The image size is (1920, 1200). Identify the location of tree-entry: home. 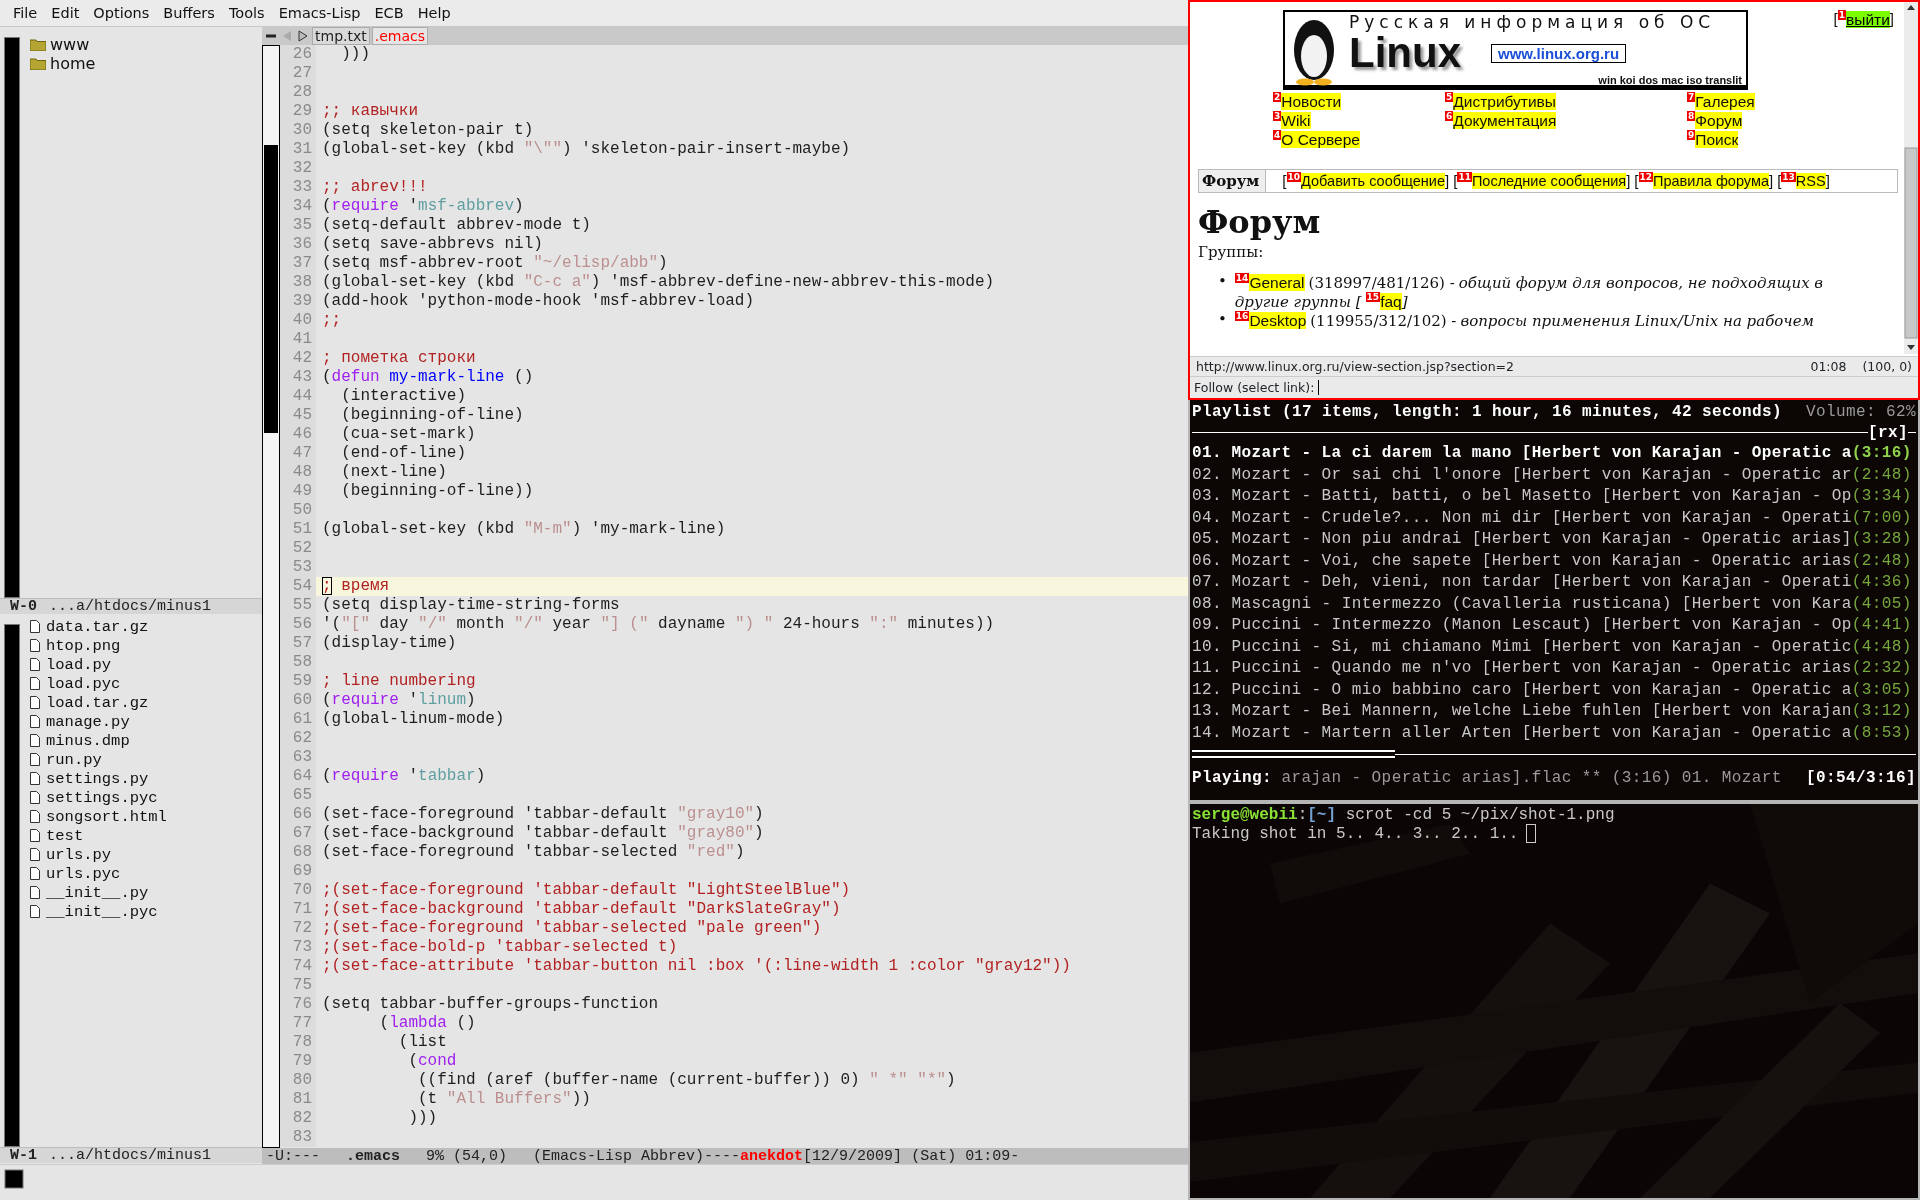
(73, 63).